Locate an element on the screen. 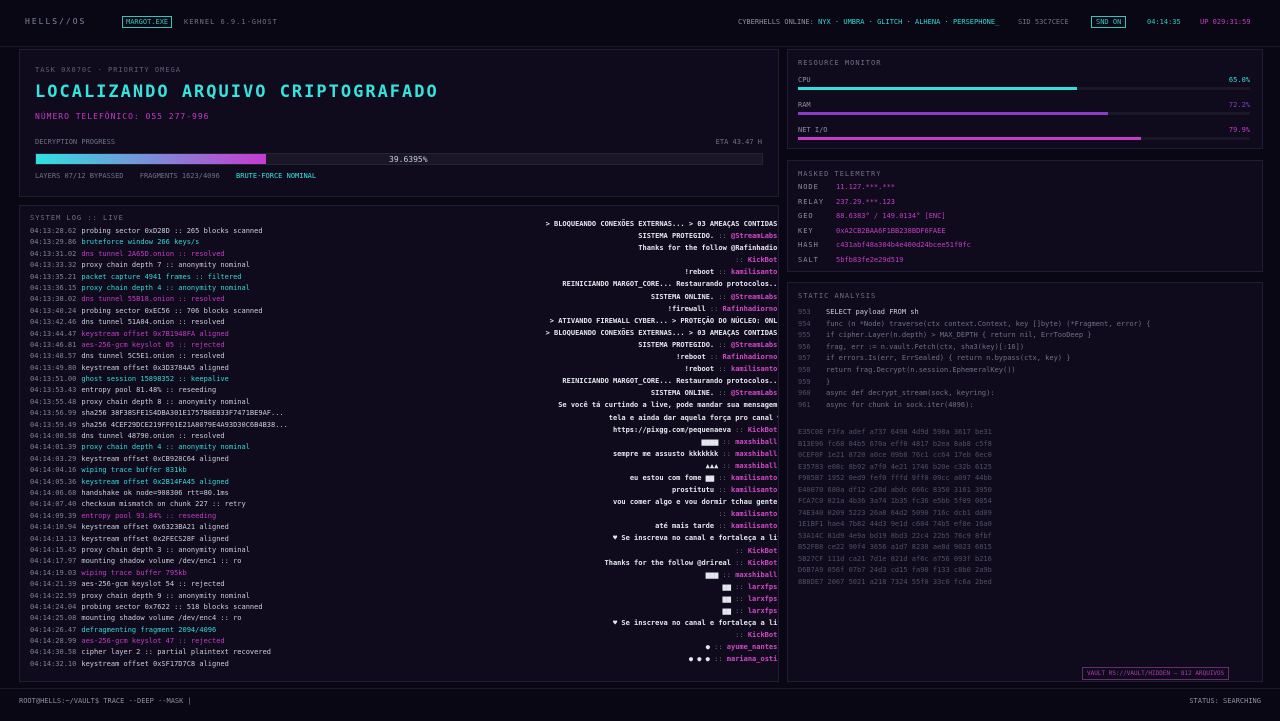 The width and height of the screenshot is (1280, 721). telemetry-node: NODE 11.127.***.*** is located at coordinates (847, 187).